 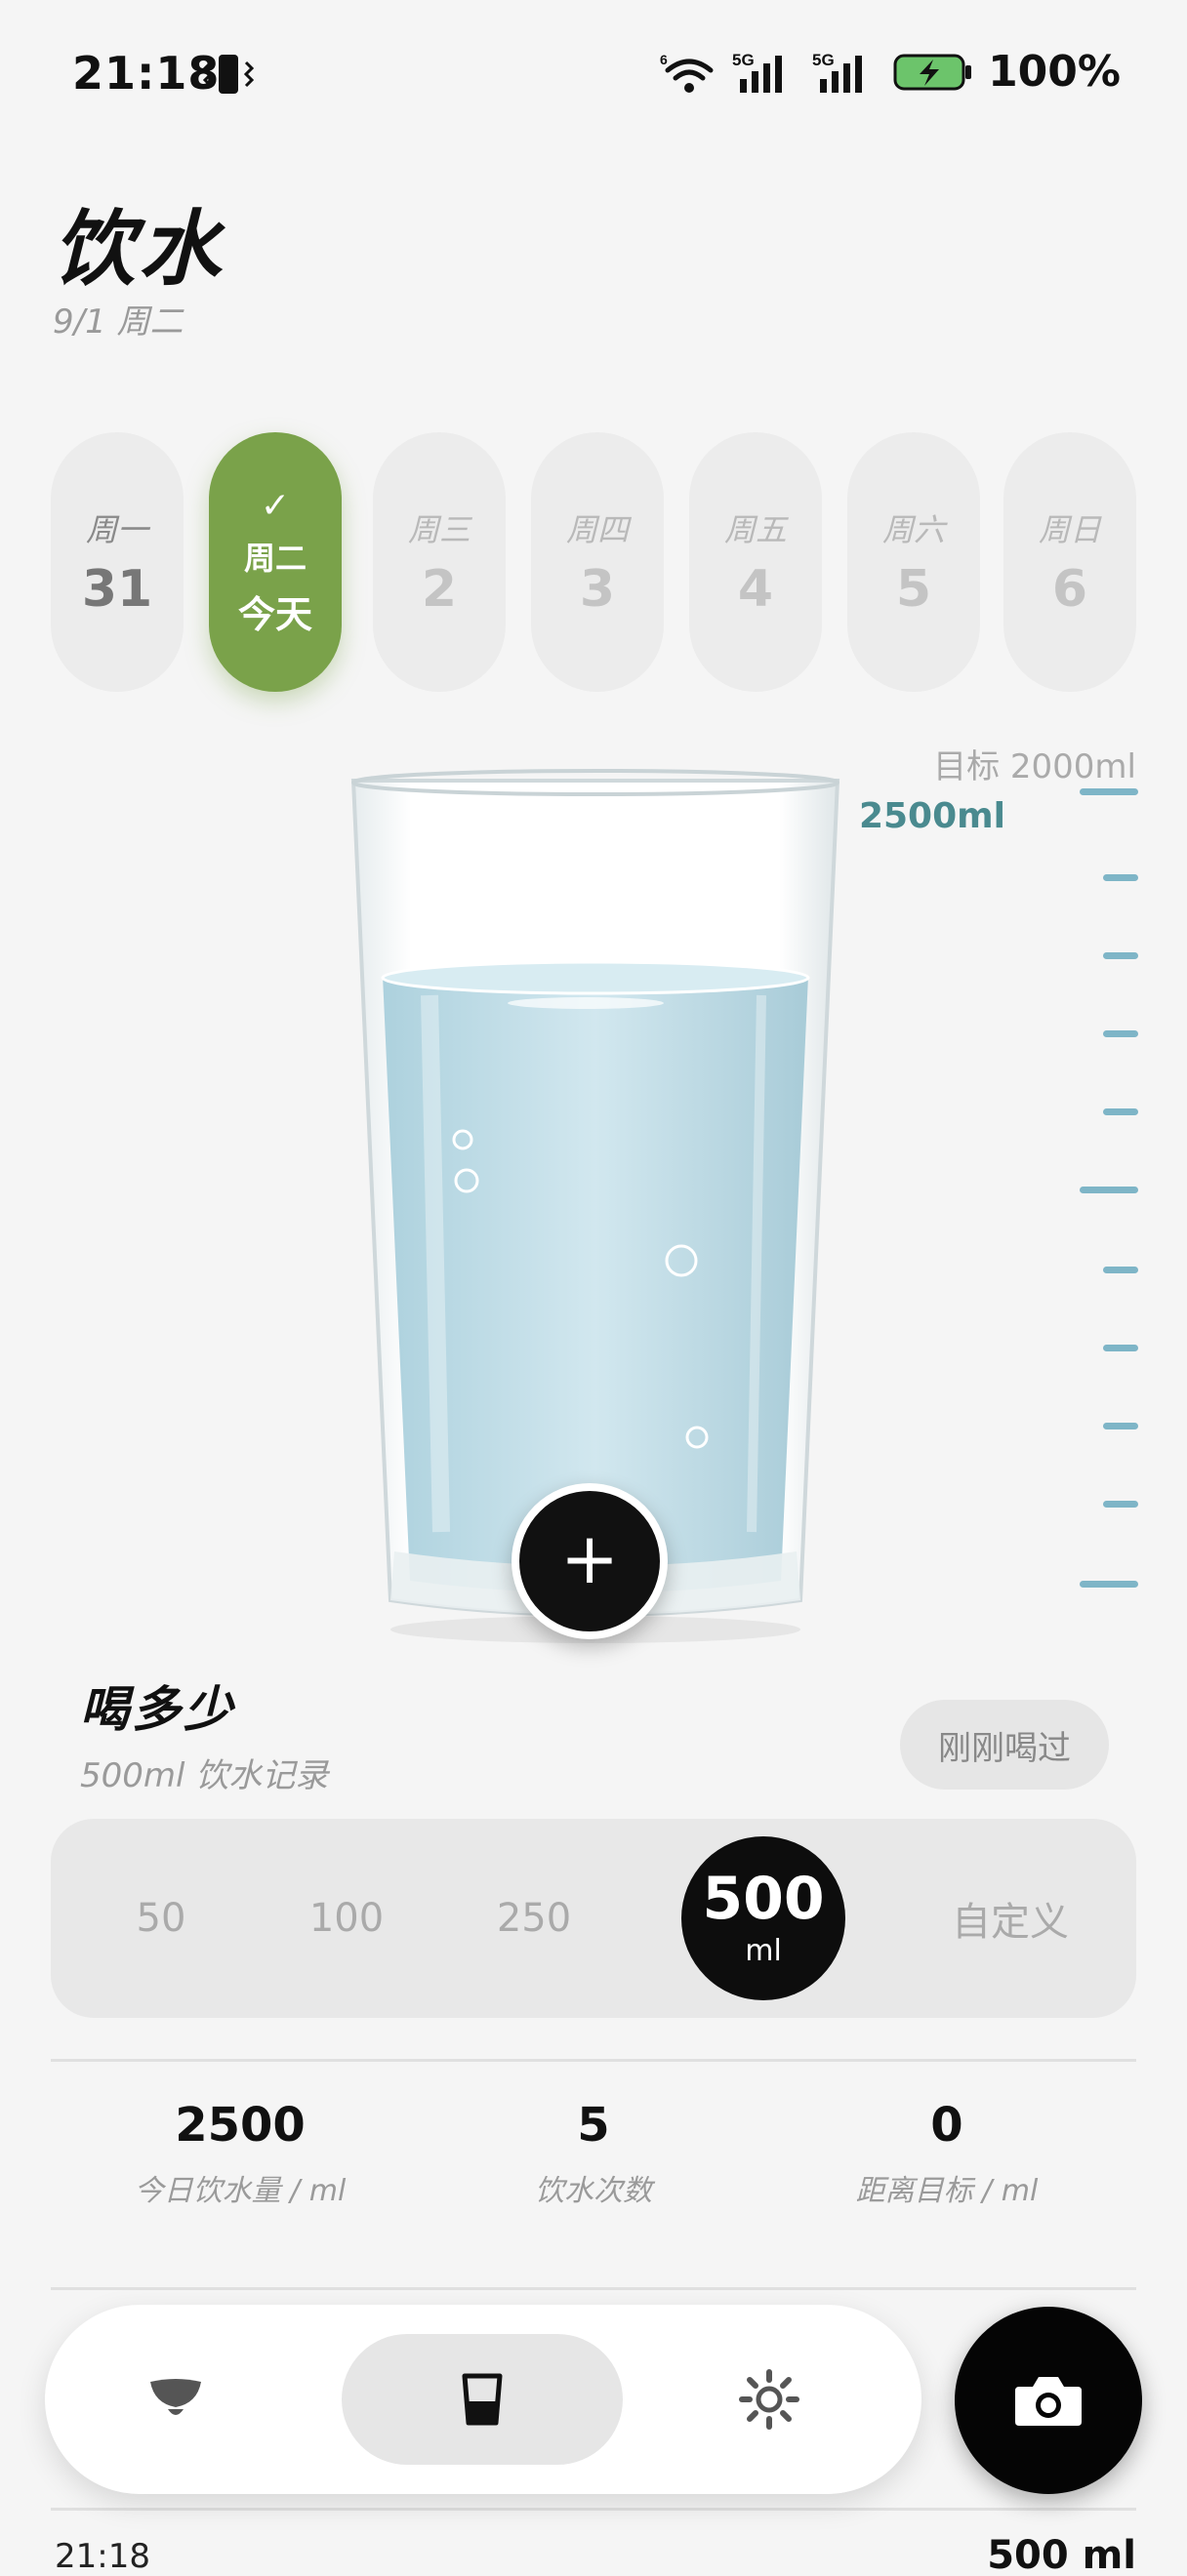 What do you see at coordinates (687, 72) in the screenshot?
I see `wifi-icon: 6` at bounding box center [687, 72].